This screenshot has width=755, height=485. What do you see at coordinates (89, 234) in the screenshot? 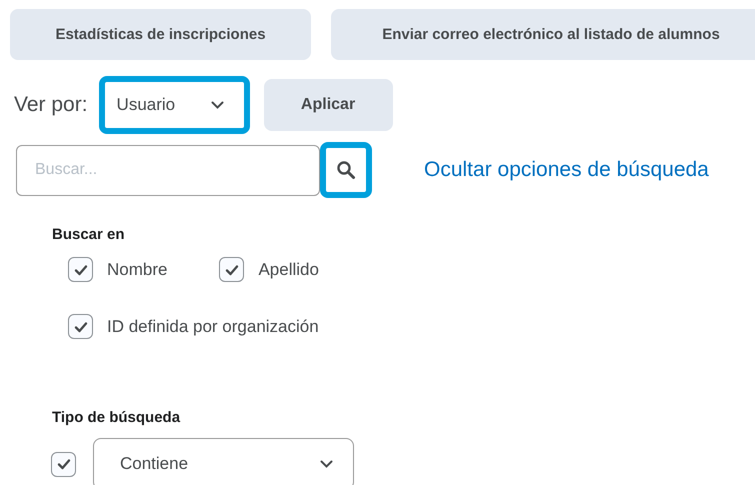
I see `section-title: Buscar en` at bounding box center [89, 234].